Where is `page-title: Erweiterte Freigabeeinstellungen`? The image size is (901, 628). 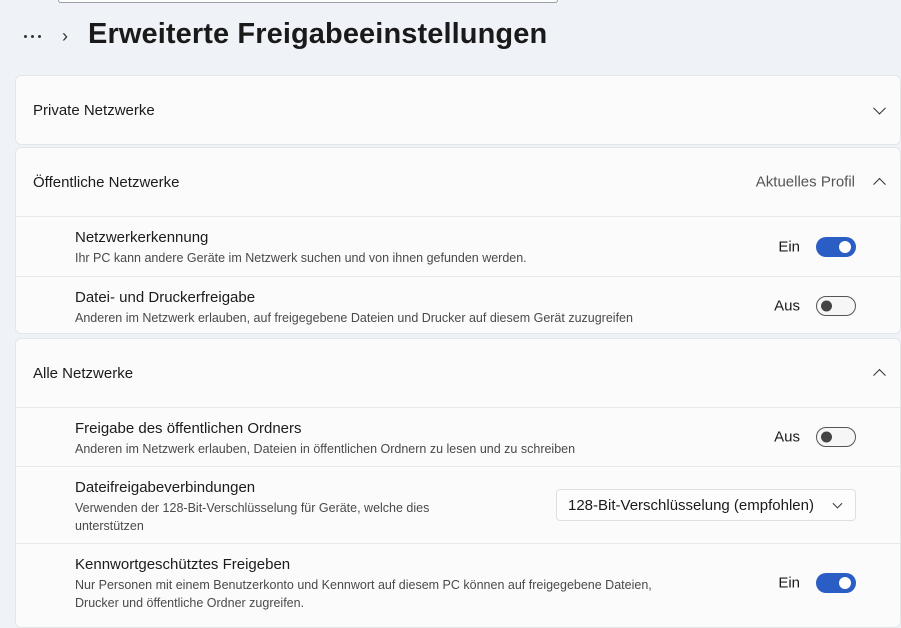 page-title: Erweiterte Freigabeeinstellungen is located at coordinates (318, 34).